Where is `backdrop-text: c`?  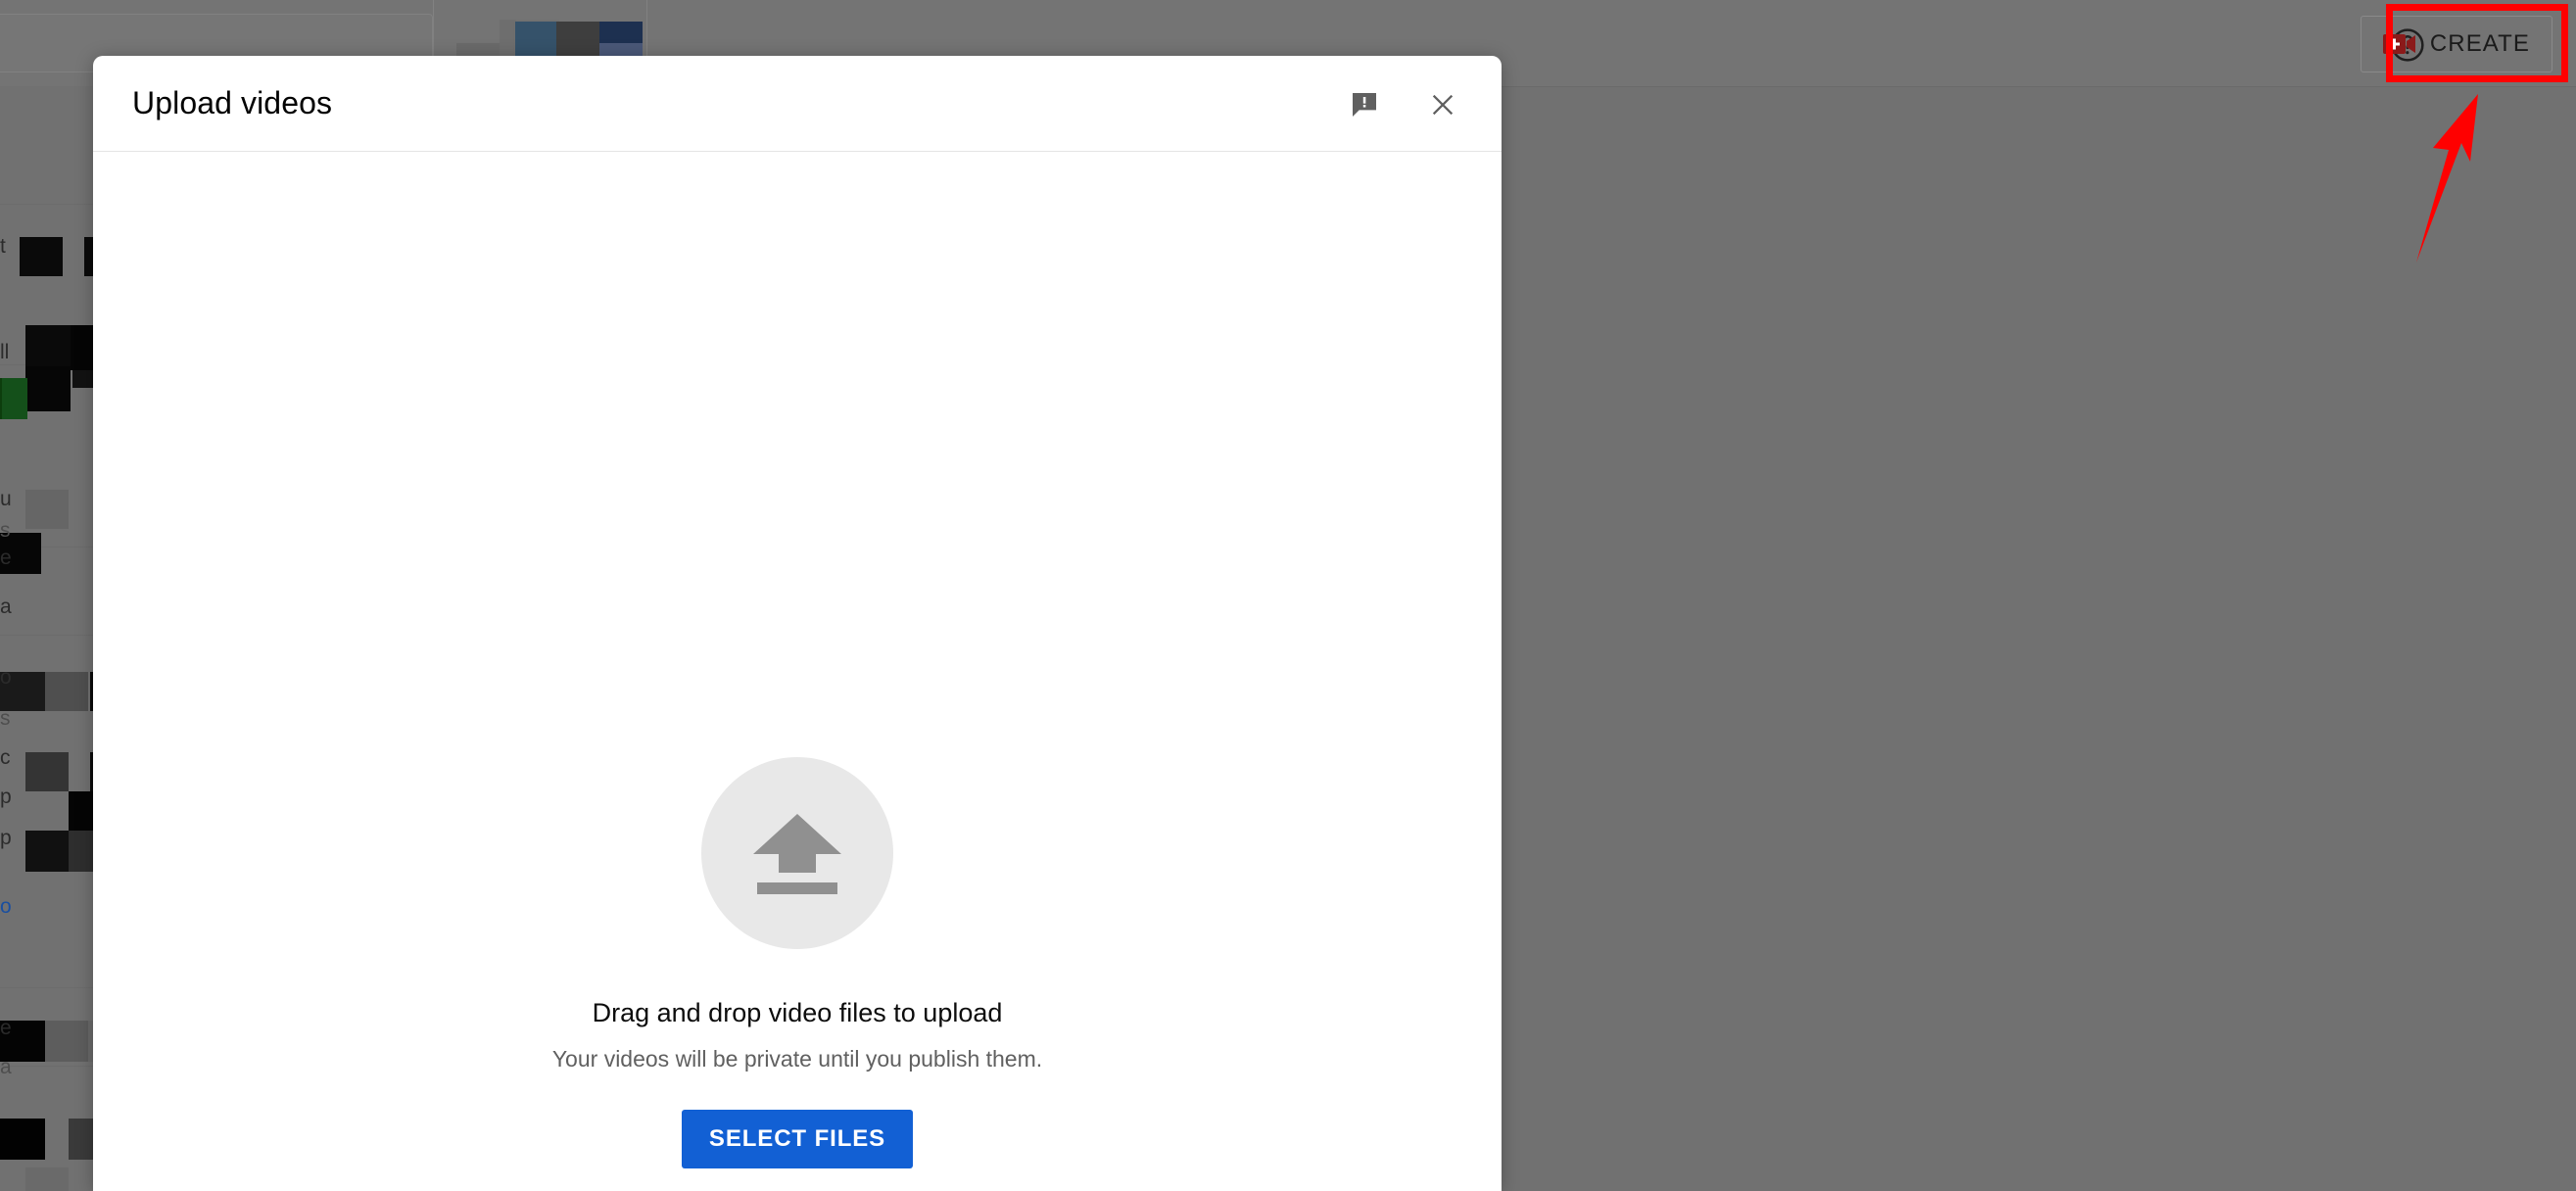 backdrop-text: c is located at coordinates (6, 757).